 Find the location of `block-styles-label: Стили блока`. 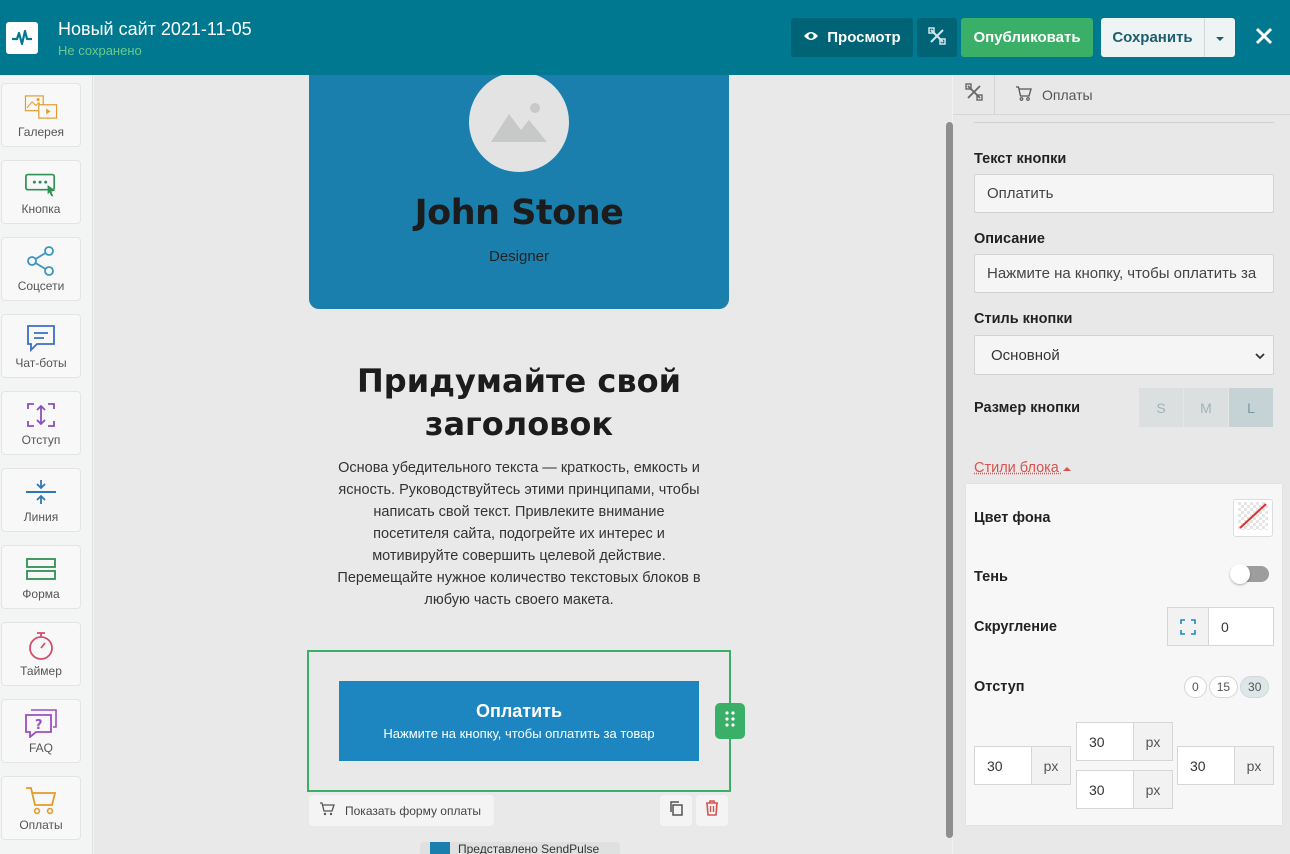

block-styles-label: Стили блока is located at coordinates (1016, 468).